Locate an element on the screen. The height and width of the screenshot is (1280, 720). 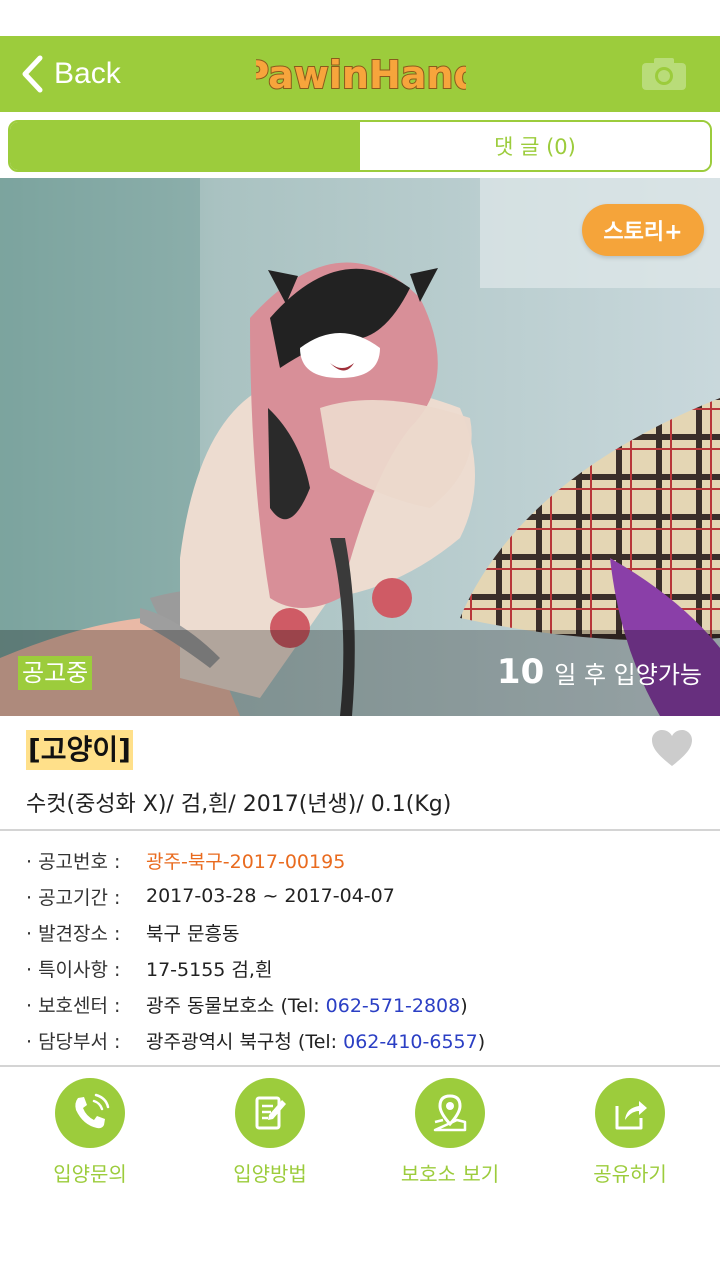
map-pin-icon is located at coordinates (450, 1113).